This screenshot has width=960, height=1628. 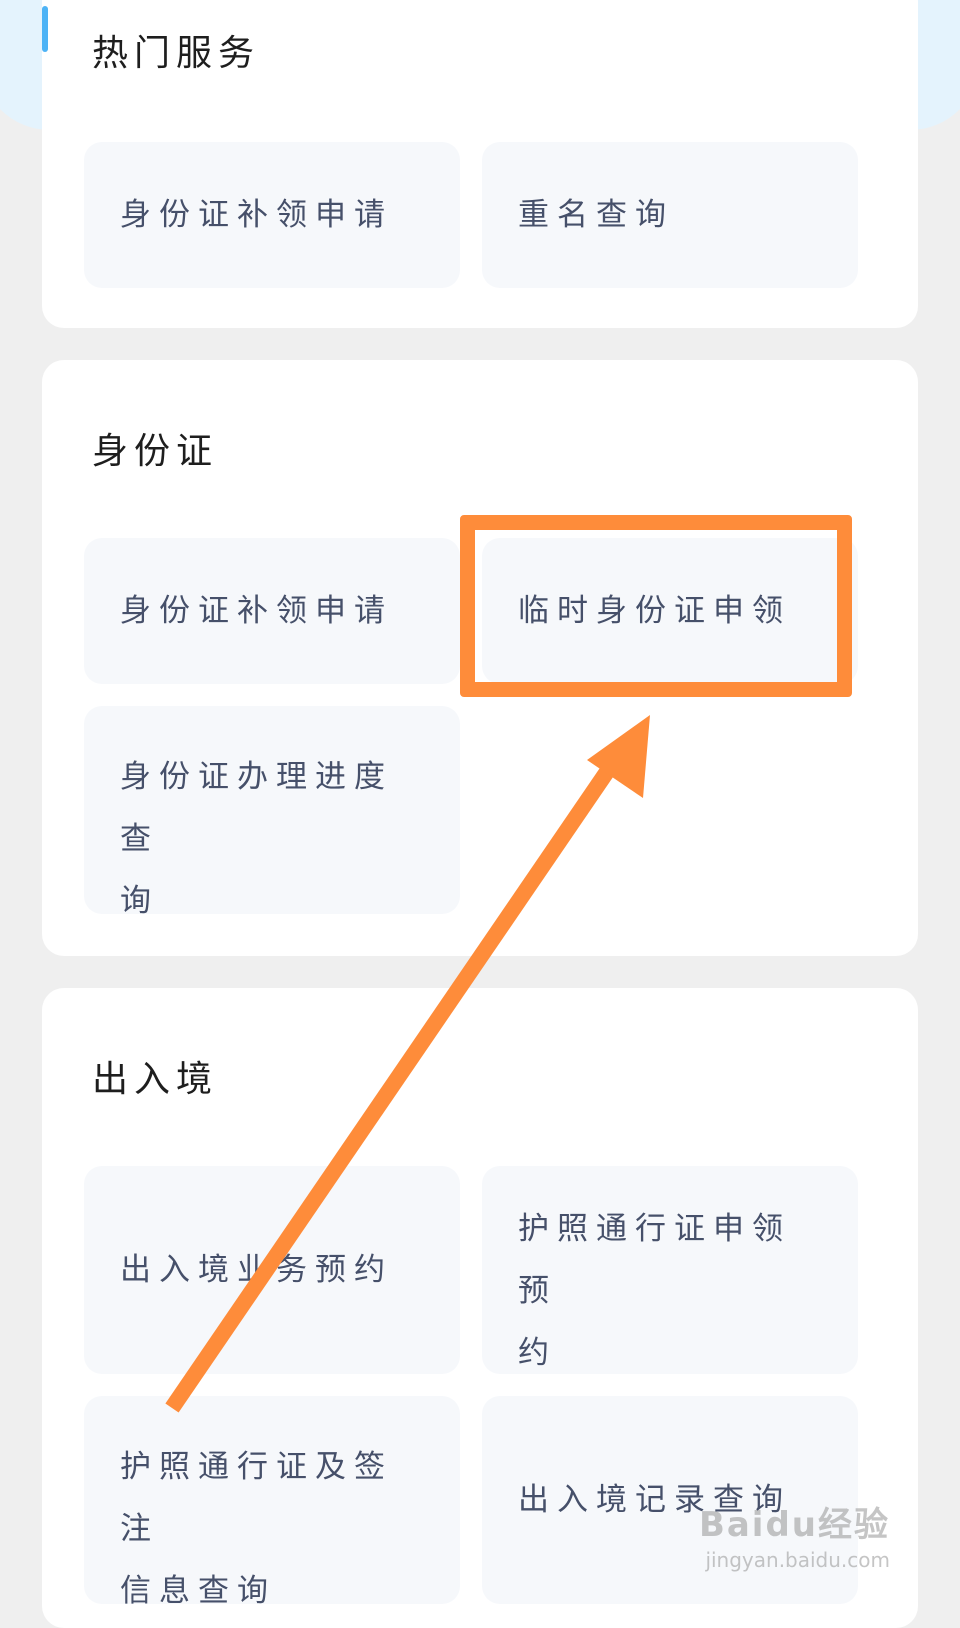 I want to click on baidu-jingyan-watermark: Baidu经验 jingyan.baidu.com, so click(x=794, y=1534).